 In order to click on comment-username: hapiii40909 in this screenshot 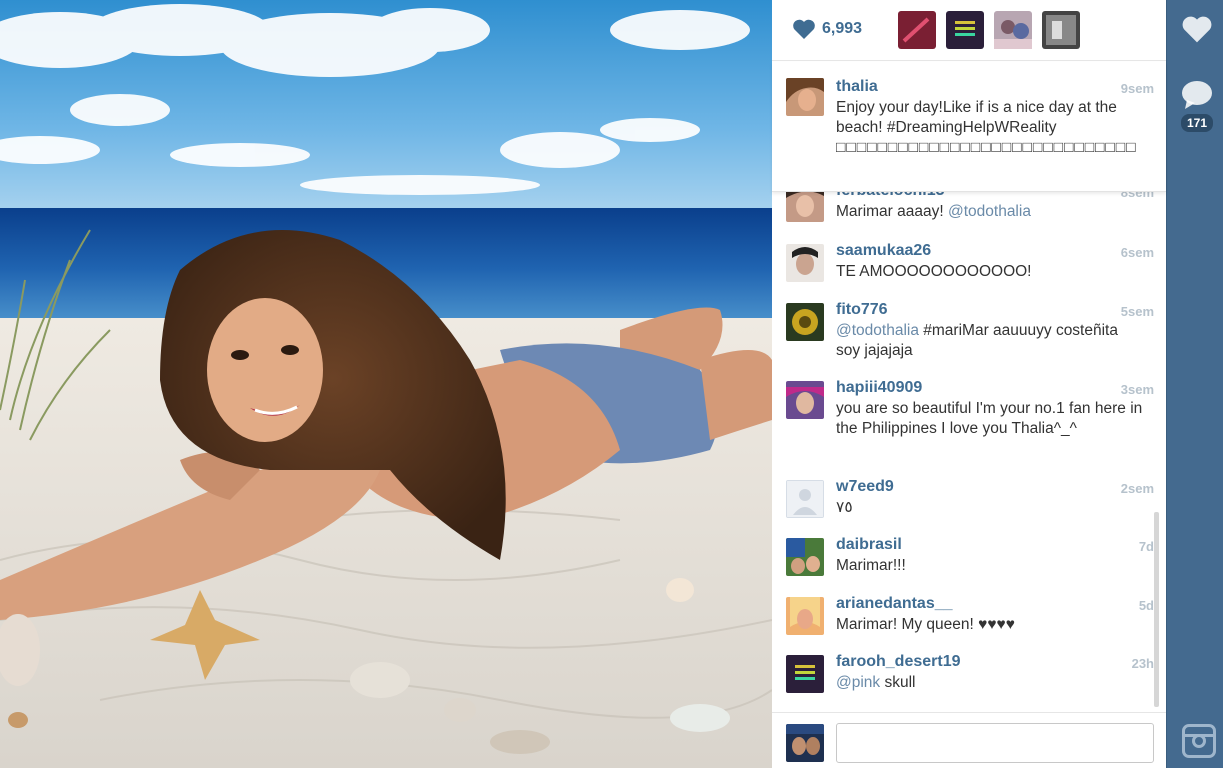, I will do `click(879, 388)`.